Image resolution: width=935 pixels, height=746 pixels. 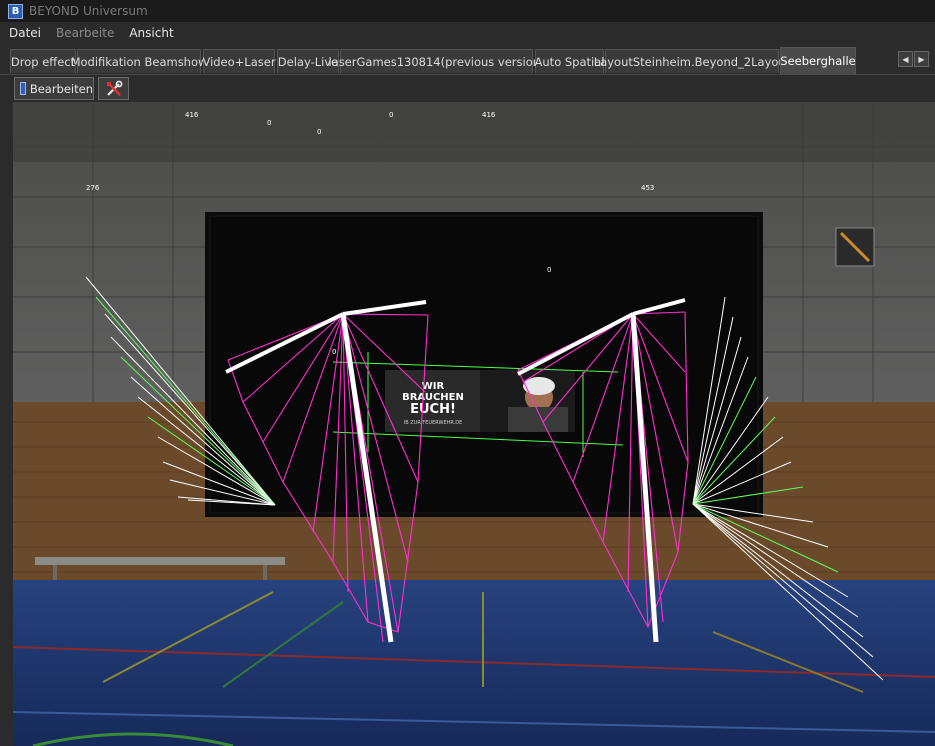 I want to click on edit-button: Bearbeiten, so click(x=54, y=88).